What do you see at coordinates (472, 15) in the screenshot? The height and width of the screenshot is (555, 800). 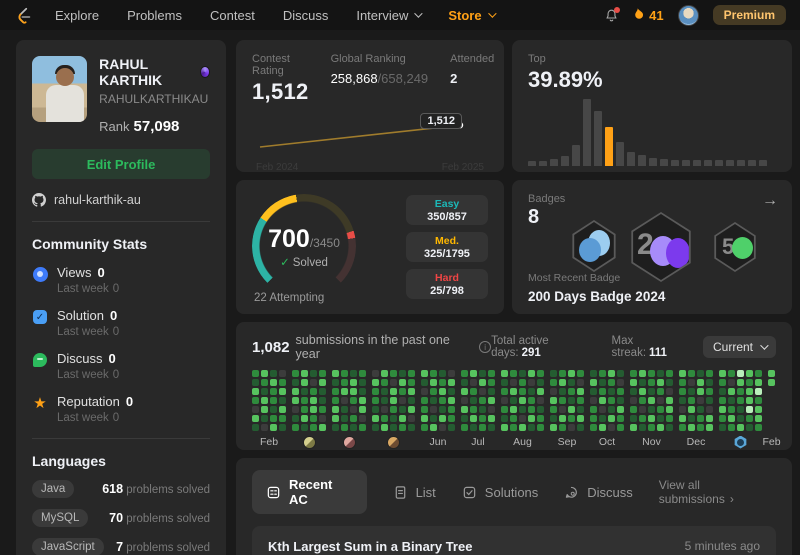 I see `nav-item-store: Store` at bounding box center [472, 15].